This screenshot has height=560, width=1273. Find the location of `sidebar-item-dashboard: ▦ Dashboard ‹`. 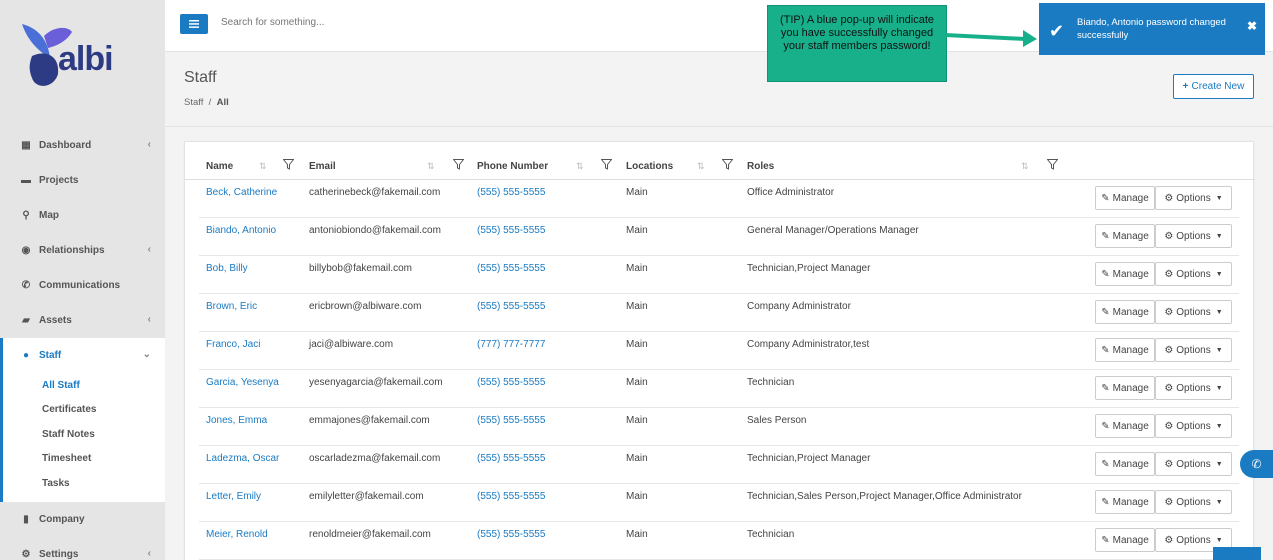

sidebar-item-dashboard: ▦ Dashboard ‹ is located at coordinates (82, 145).